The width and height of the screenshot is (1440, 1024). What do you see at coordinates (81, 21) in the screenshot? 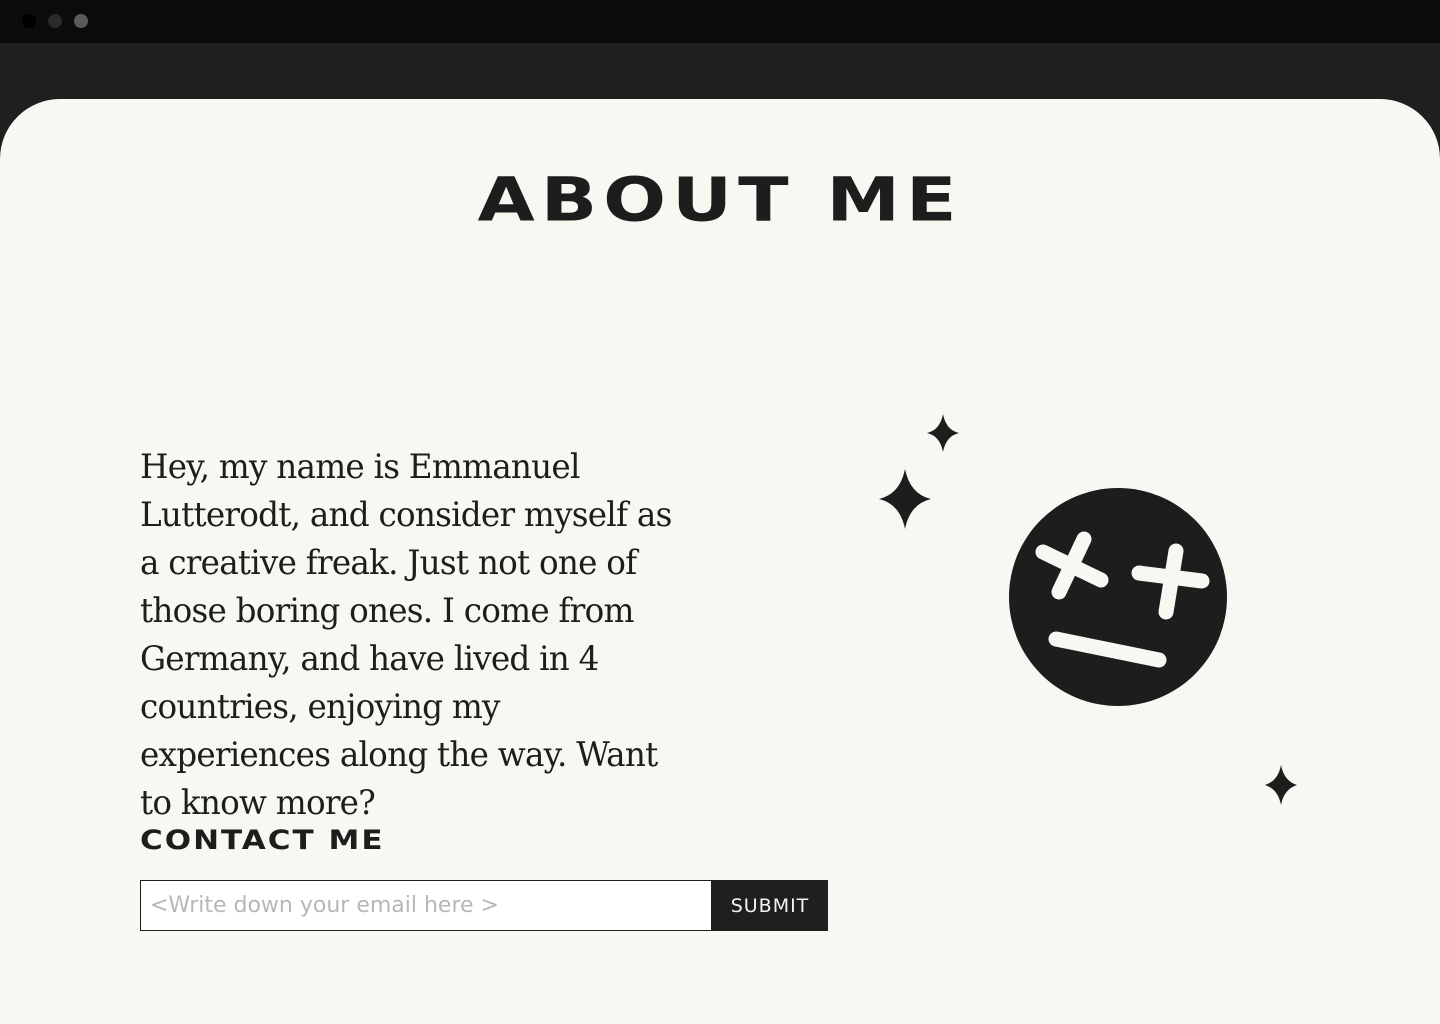
I see `window-zoom-button` at bounding box center [81, 21].